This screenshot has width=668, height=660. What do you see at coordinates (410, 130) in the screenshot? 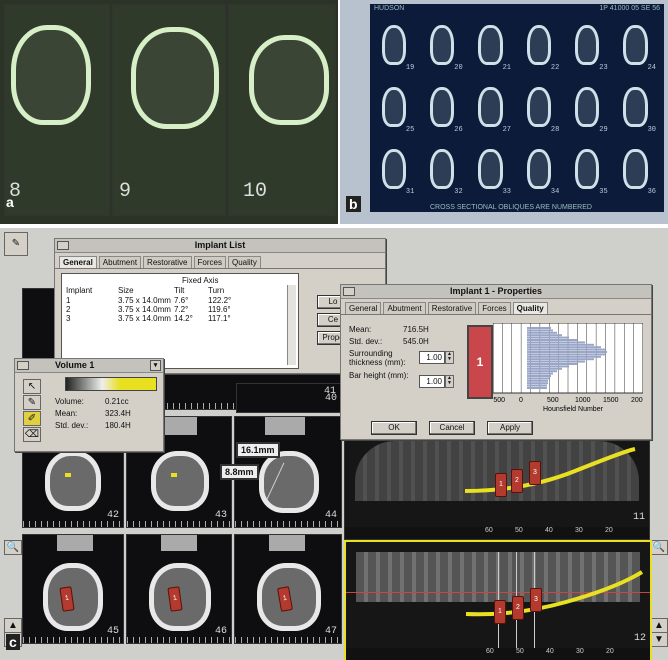
I see `film-slice-number: 25` at bounding box center [410, 130].